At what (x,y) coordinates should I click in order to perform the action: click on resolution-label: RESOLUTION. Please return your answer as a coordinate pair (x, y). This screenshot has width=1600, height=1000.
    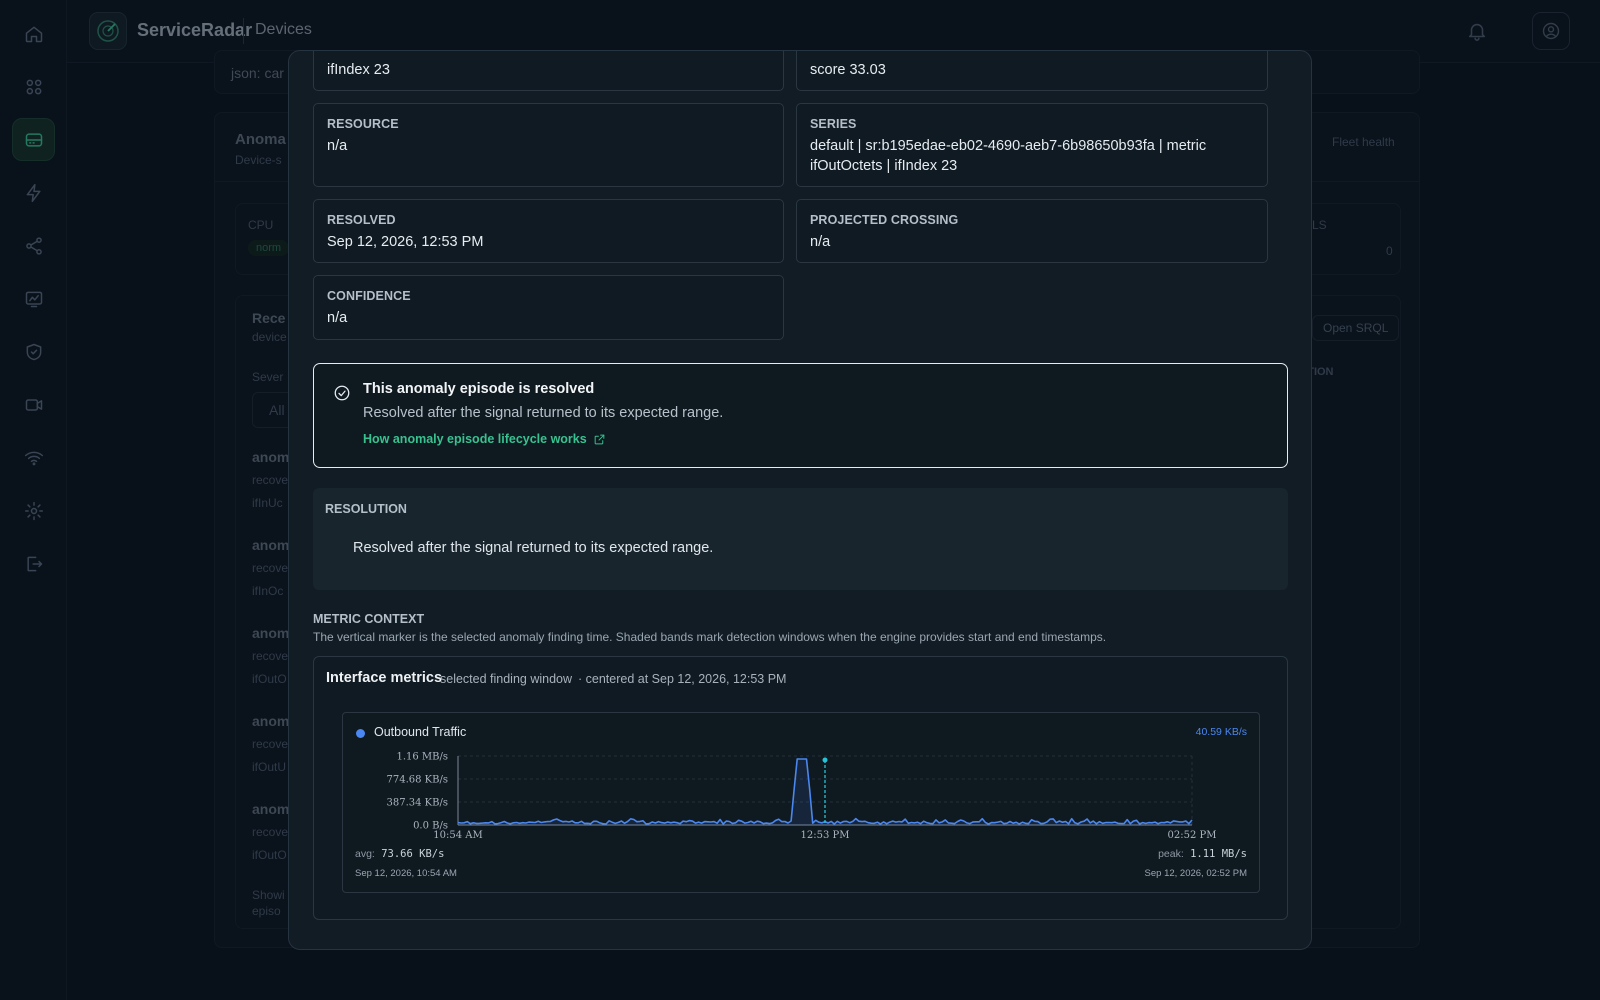
    Looking at the image, I should click on (366, 509).